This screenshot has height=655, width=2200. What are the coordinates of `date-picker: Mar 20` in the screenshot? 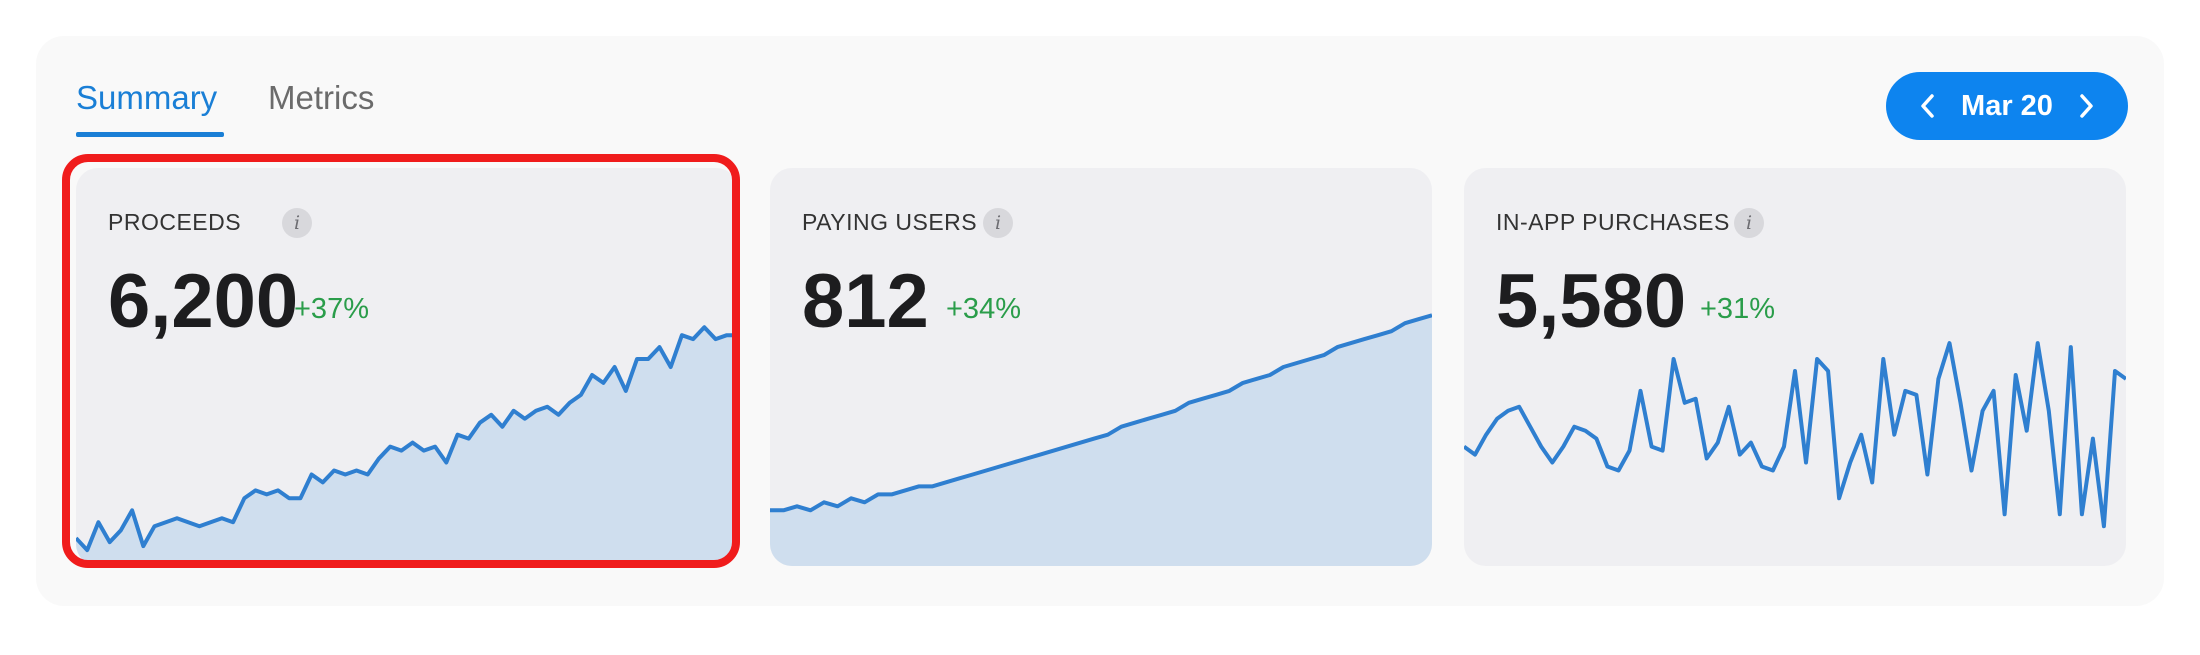 It's located at (2007, 106).